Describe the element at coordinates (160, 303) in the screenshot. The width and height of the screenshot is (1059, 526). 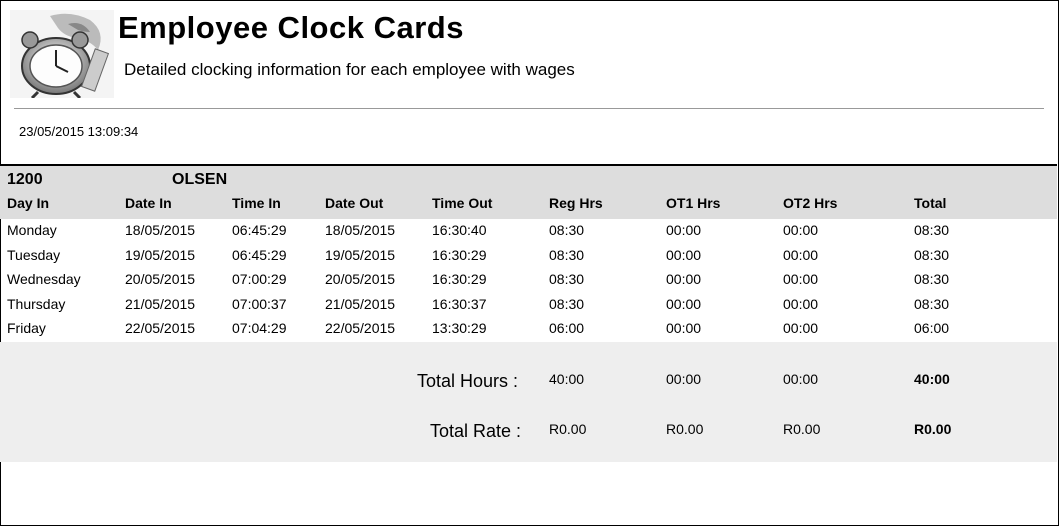
I see `cell-date-in: 21/05/2015` at that location.